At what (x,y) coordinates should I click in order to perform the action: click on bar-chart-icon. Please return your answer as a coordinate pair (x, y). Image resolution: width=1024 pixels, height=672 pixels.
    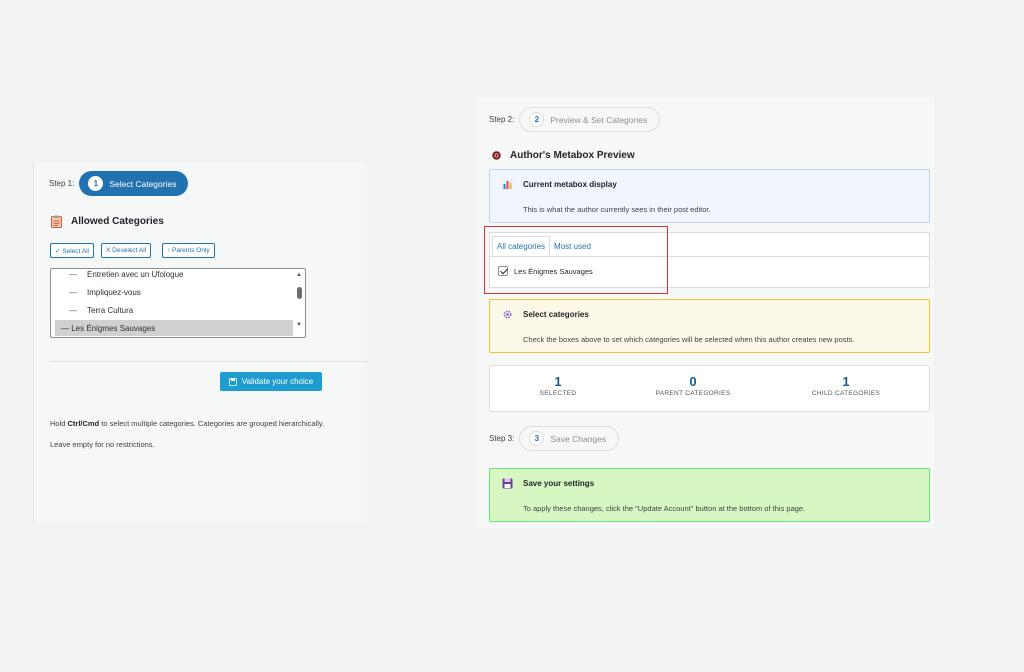
    Looking at the image, I should click on (507, 184).